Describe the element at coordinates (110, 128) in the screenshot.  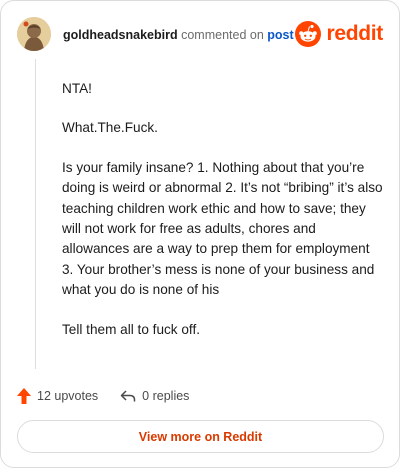
I see `comment-paragraph: What.The.Fuck.` at that location.